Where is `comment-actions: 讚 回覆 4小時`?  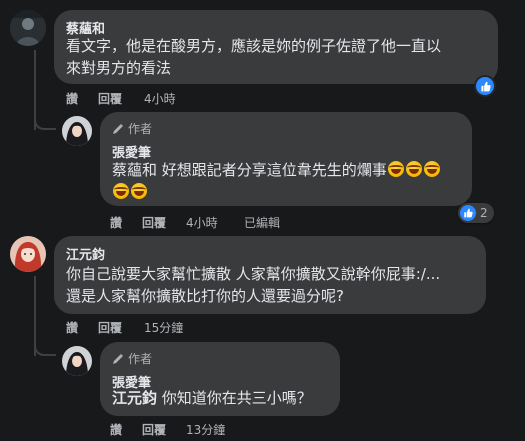
comment-actions: 讚 回覆 4小時 is located at coordinates (216, 98).